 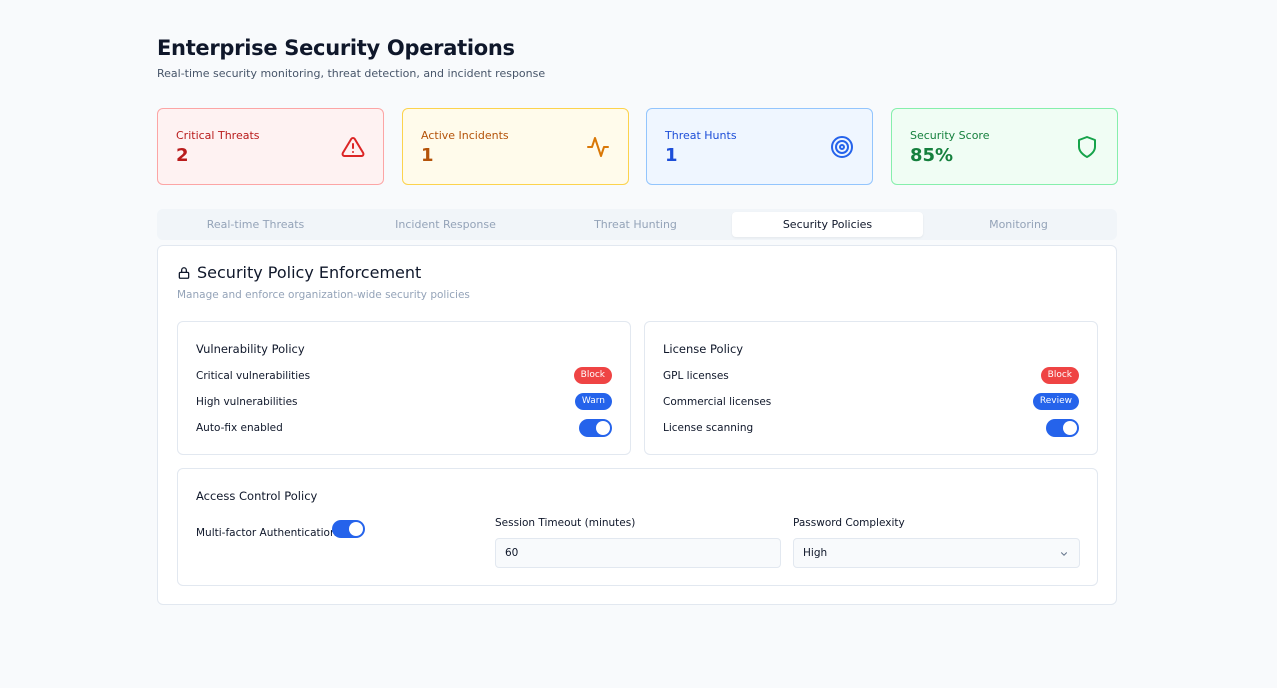 What do you see at coordinates (404, 376) in the screenshot?
I see `policy-row: Critical vulnerabilities Block` at bounding box center [404, 376].